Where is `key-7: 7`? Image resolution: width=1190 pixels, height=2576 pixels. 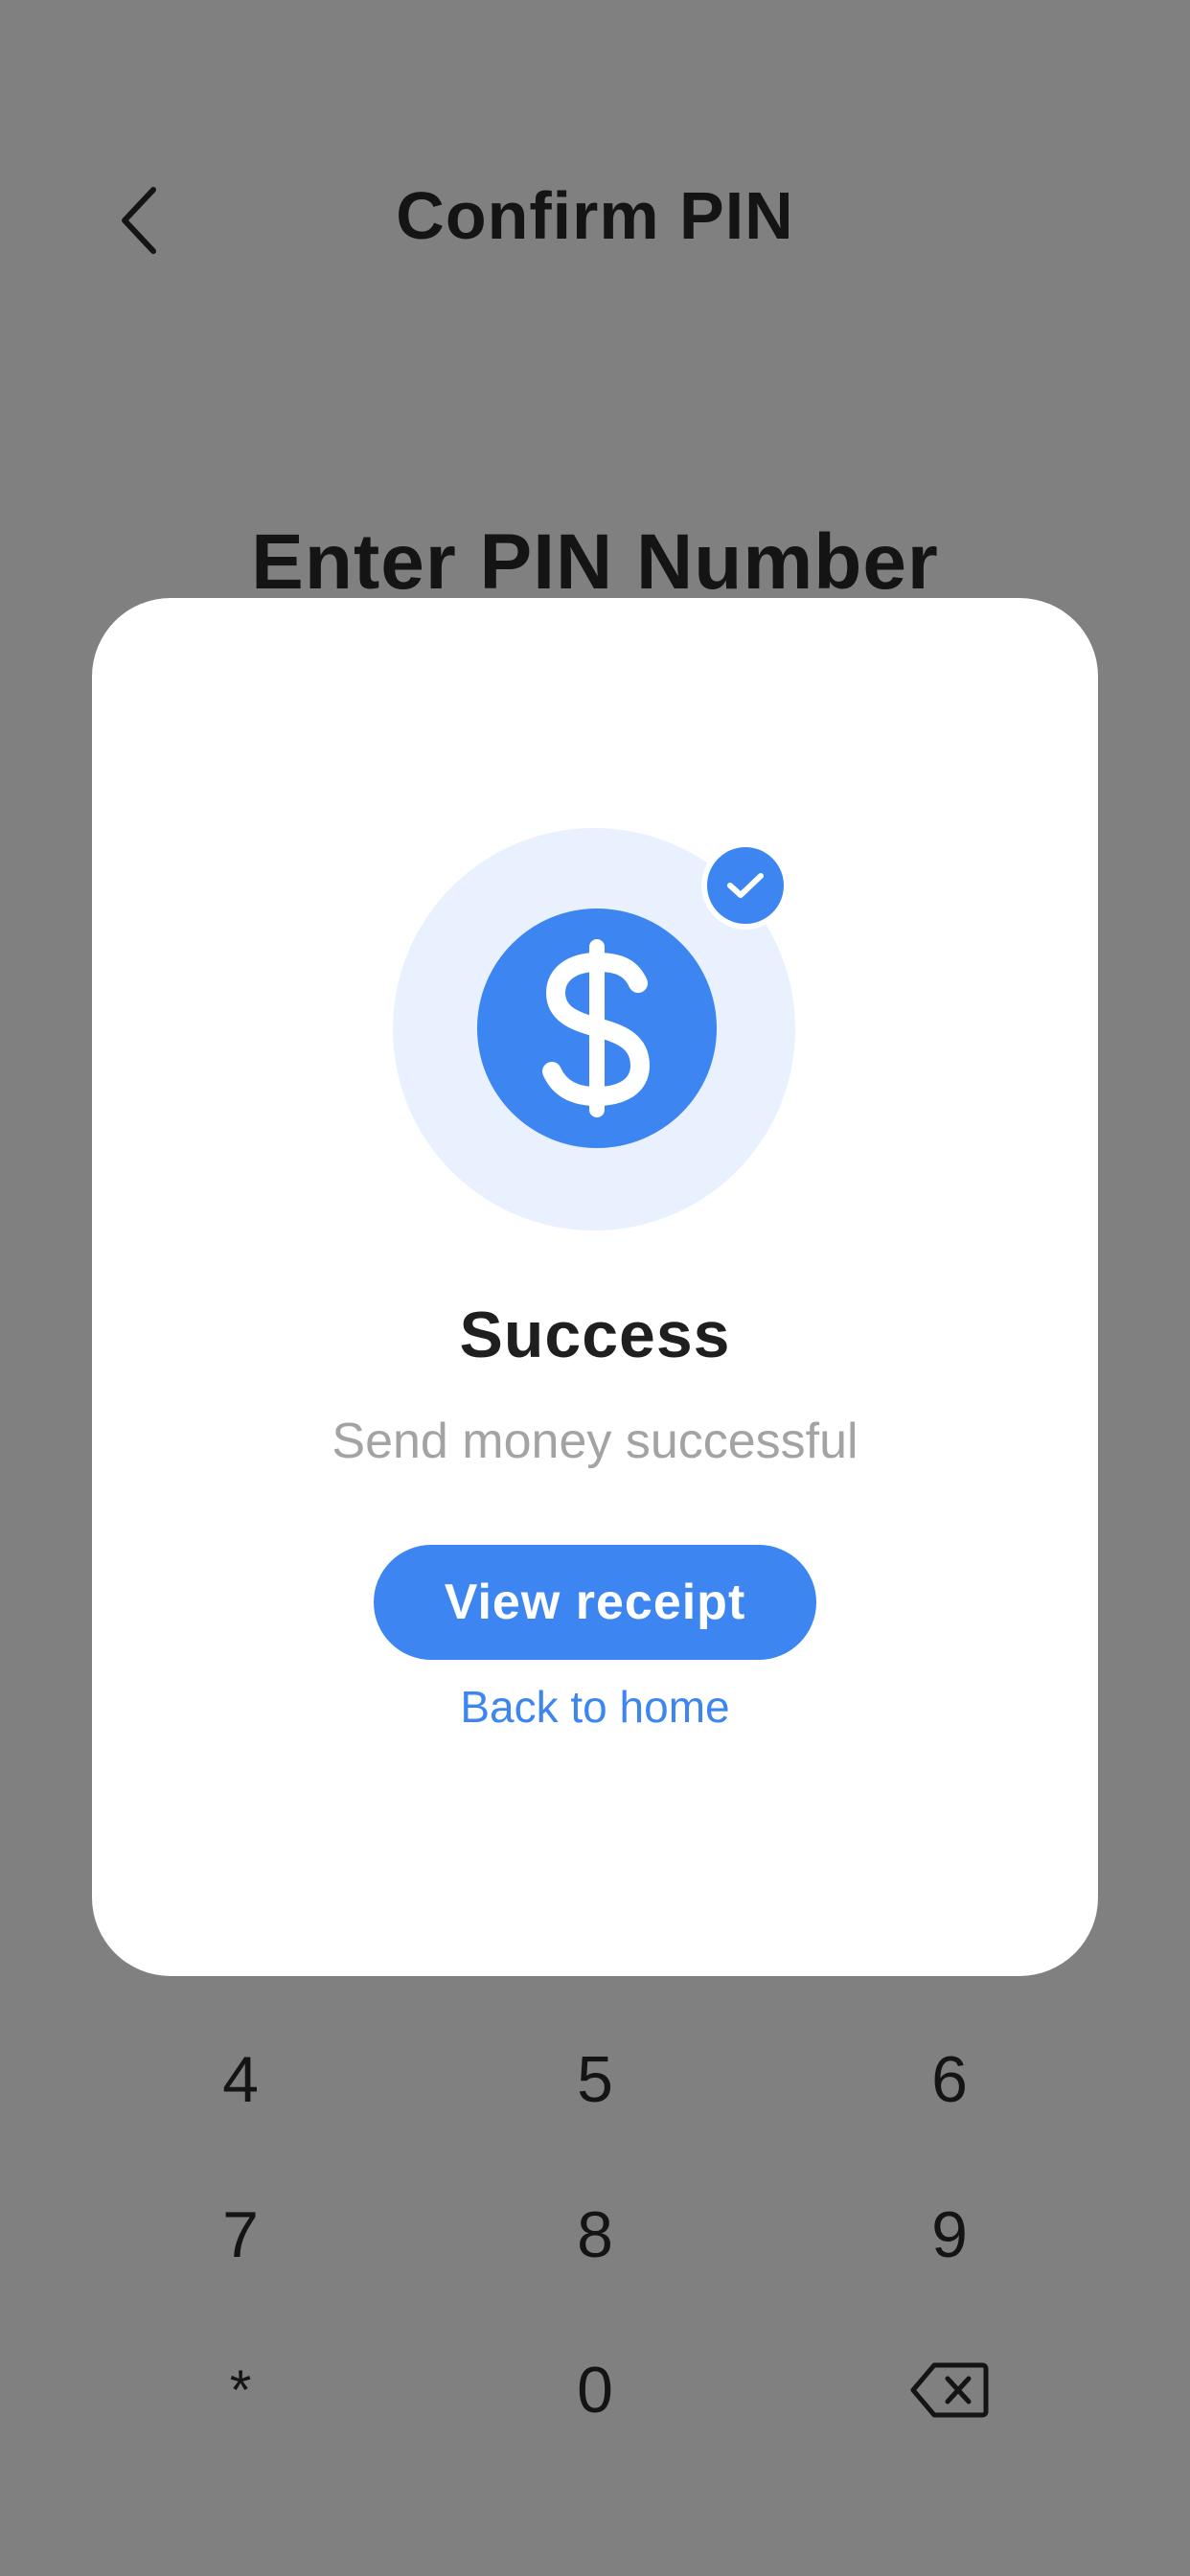
key-7: 7 is located at coordinates (241, 2235).